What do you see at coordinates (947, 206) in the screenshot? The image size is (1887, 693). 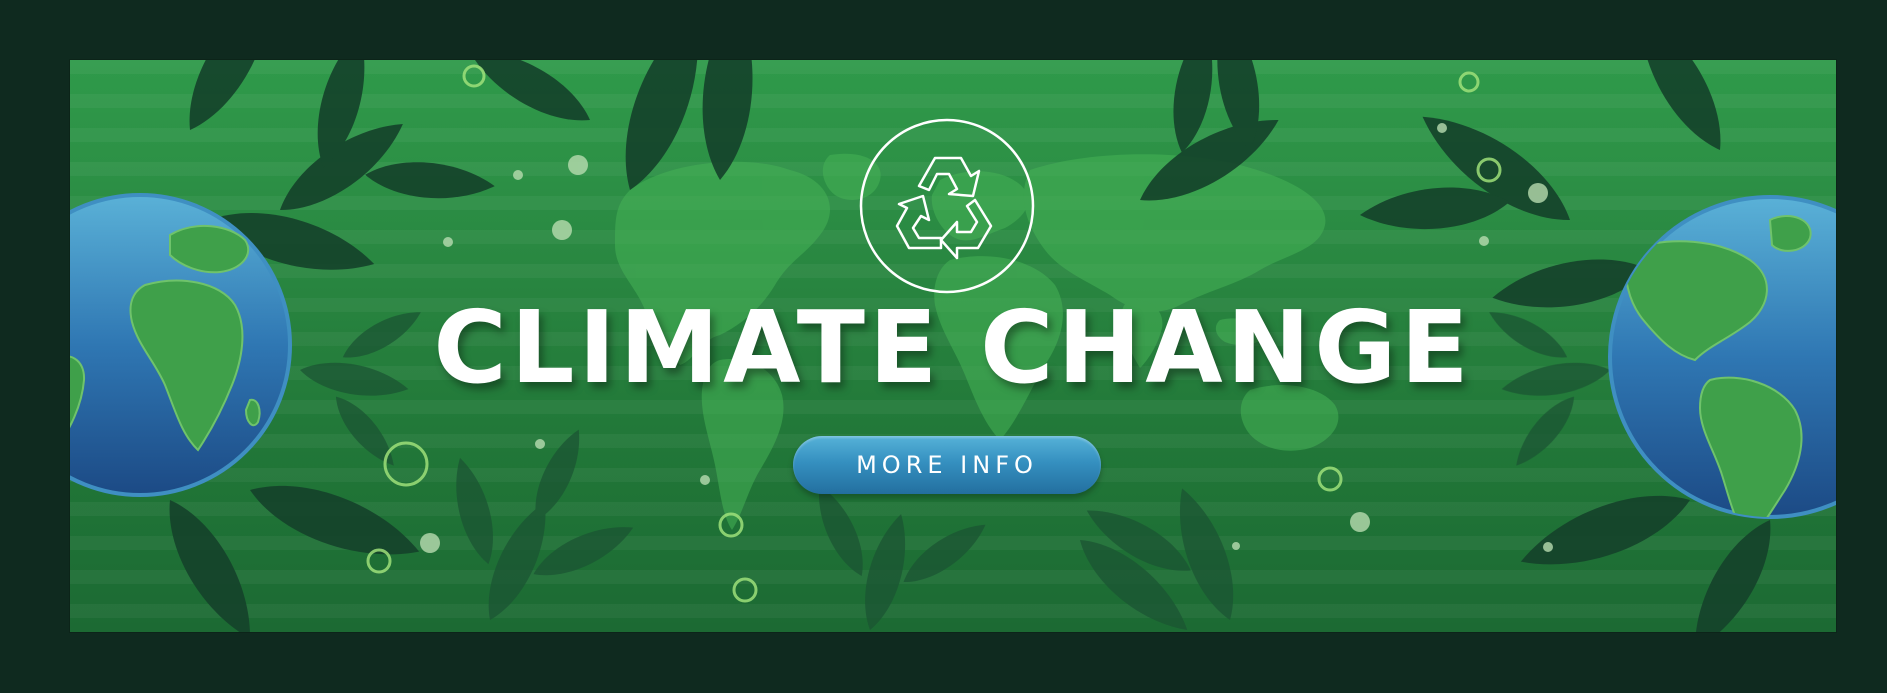 I see `recycle-icon` at bounding box center [947, 206].